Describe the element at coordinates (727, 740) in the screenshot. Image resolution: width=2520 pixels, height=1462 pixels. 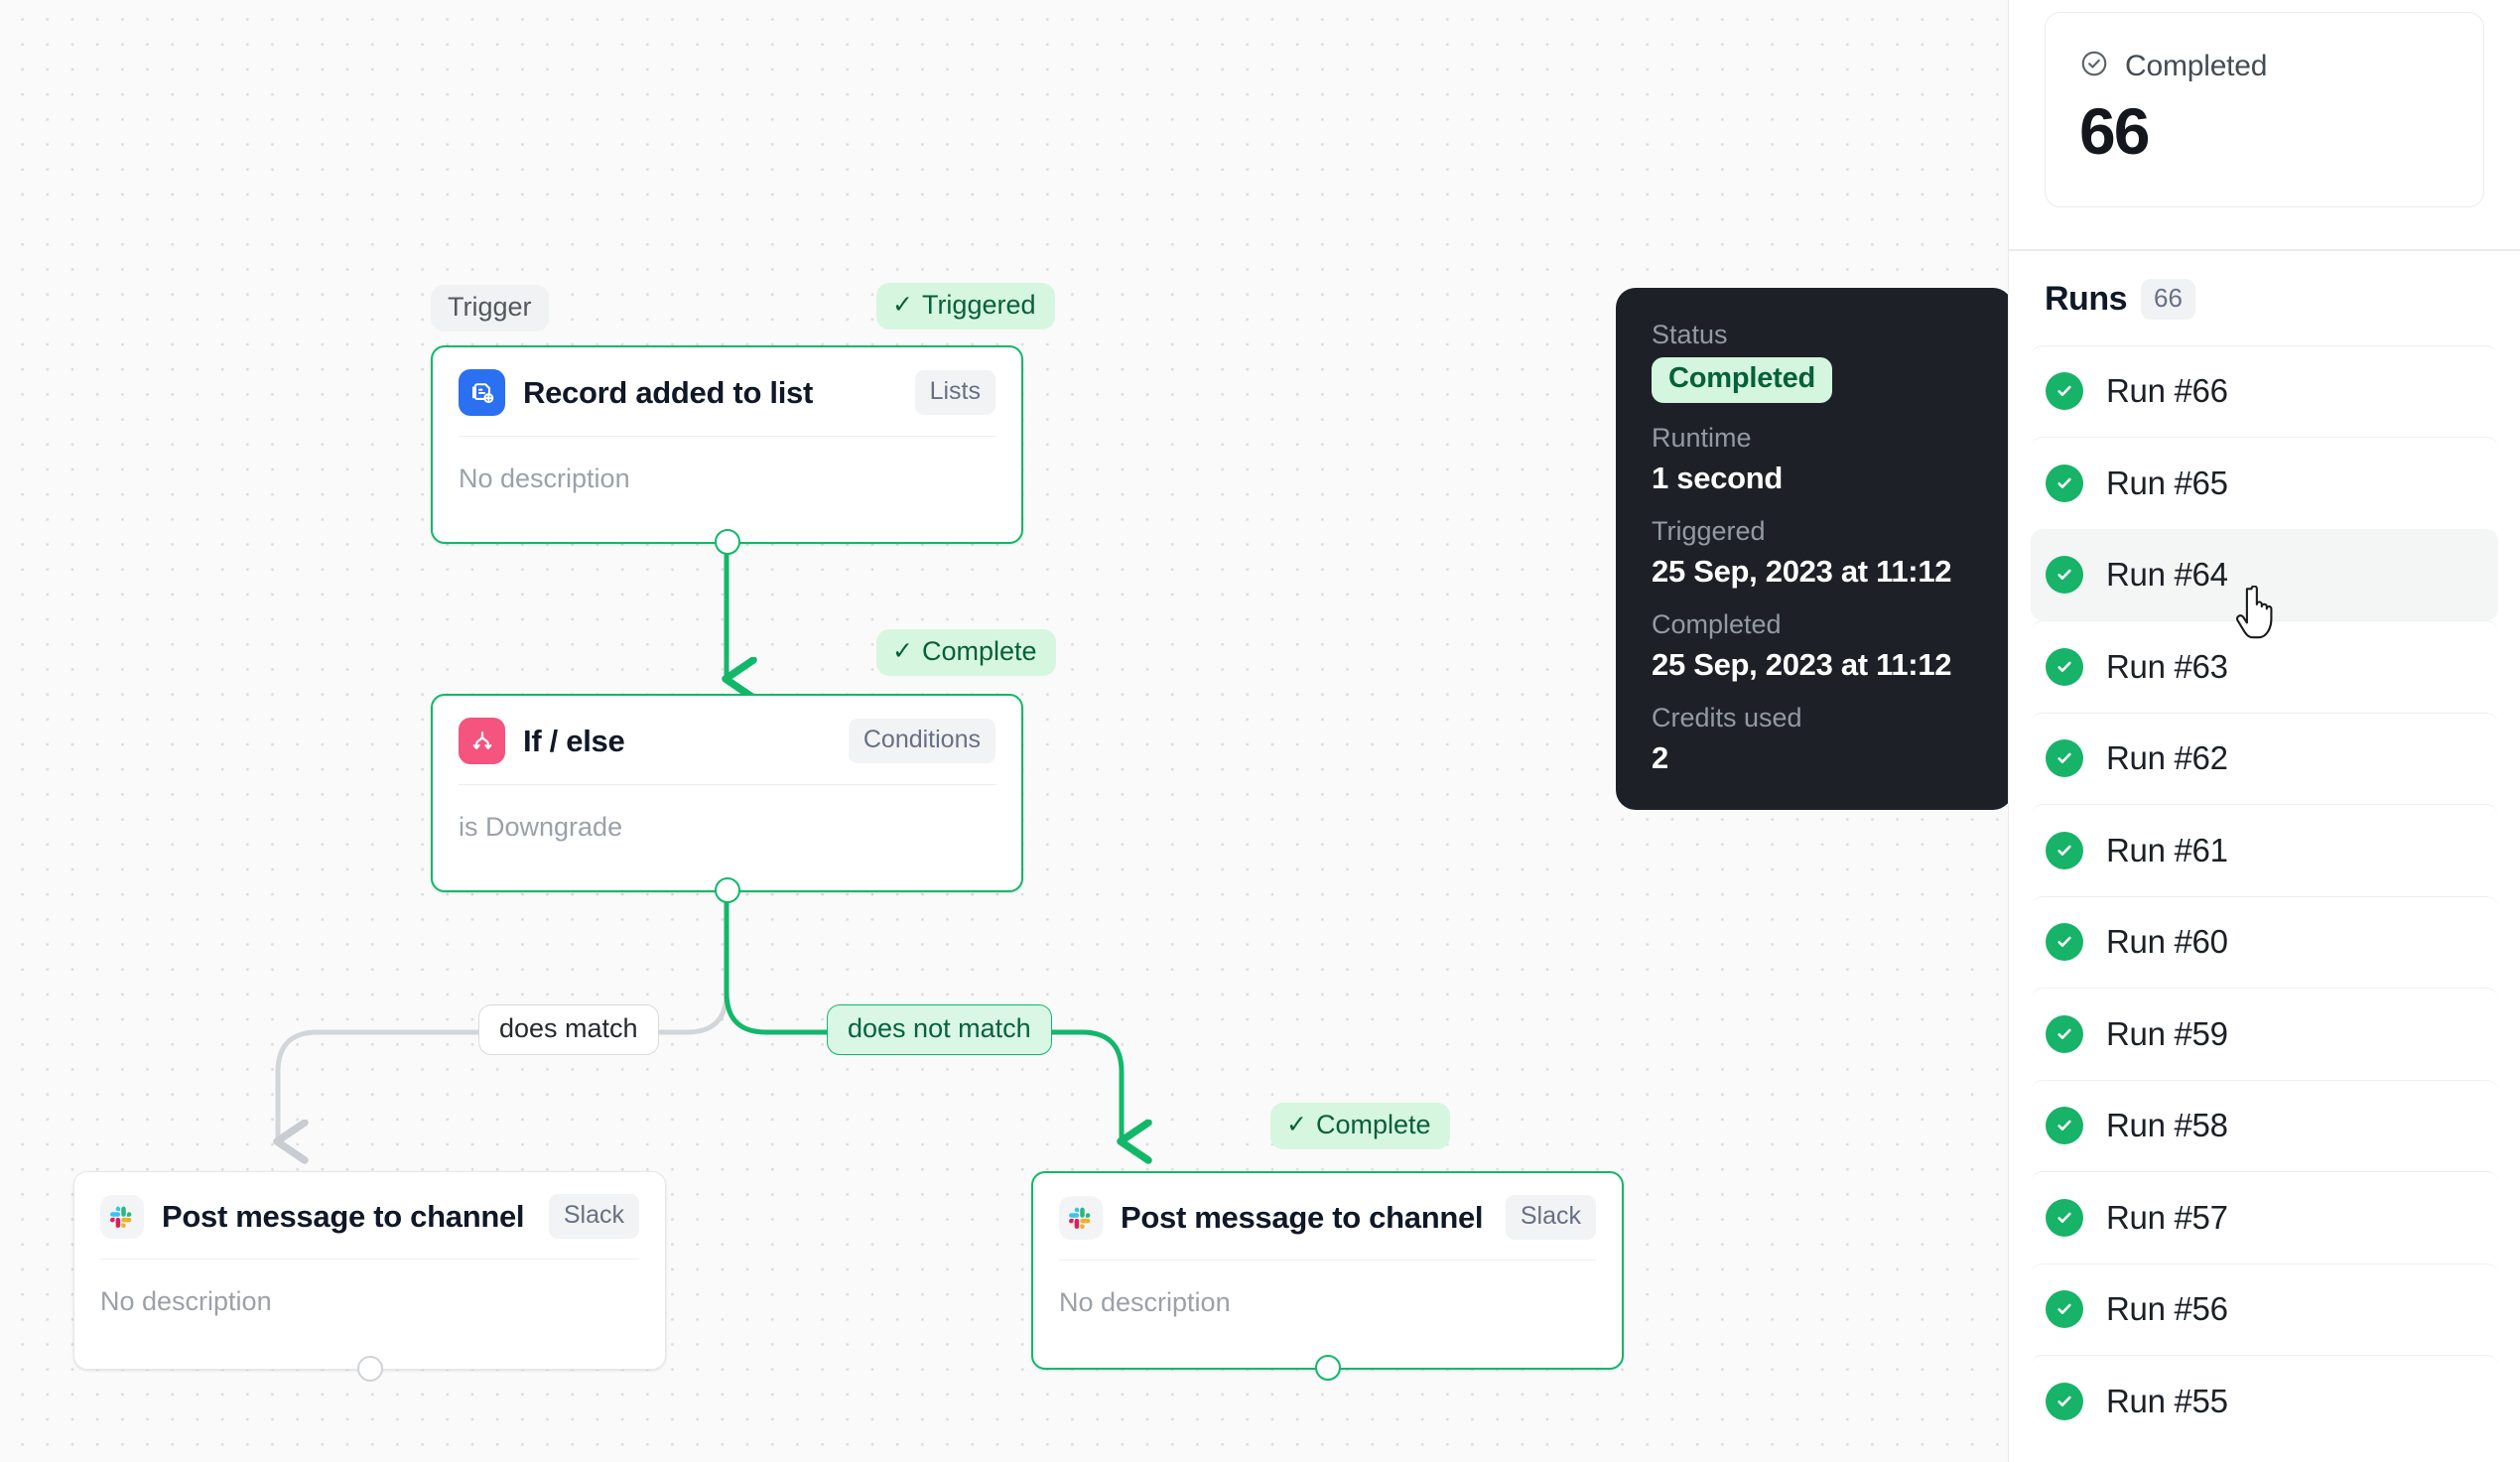
I see `node-header: If / else Conditions` at that location.